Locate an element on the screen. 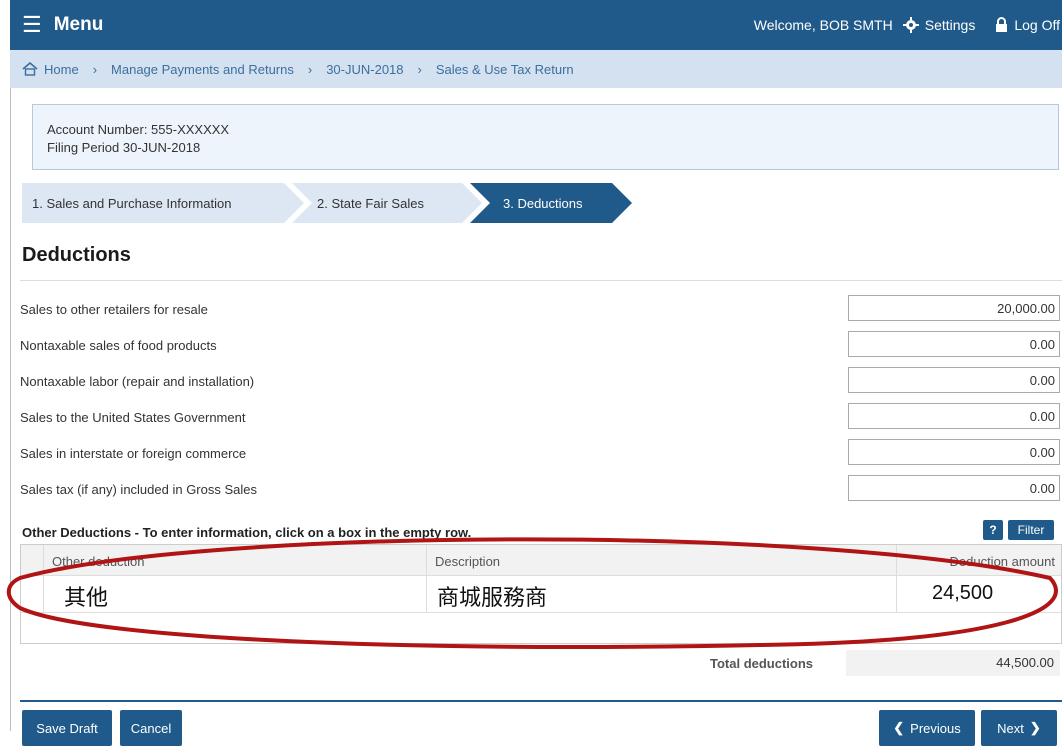 This screenshot has width=1062, height=746. next-button: Next ❯ is located at coordinates (1019, 728).